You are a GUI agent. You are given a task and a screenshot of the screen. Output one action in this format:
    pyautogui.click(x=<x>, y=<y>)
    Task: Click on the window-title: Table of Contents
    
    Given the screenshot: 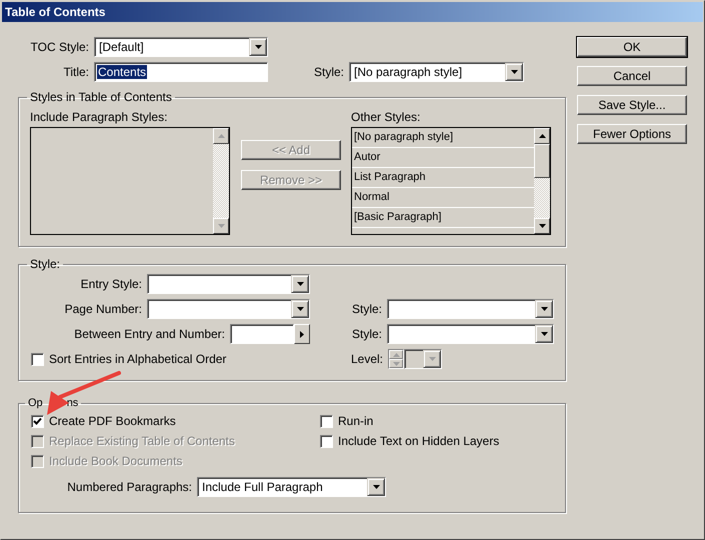 What is the action you would take?
    pyautogui.click(x=55, y=12)
    